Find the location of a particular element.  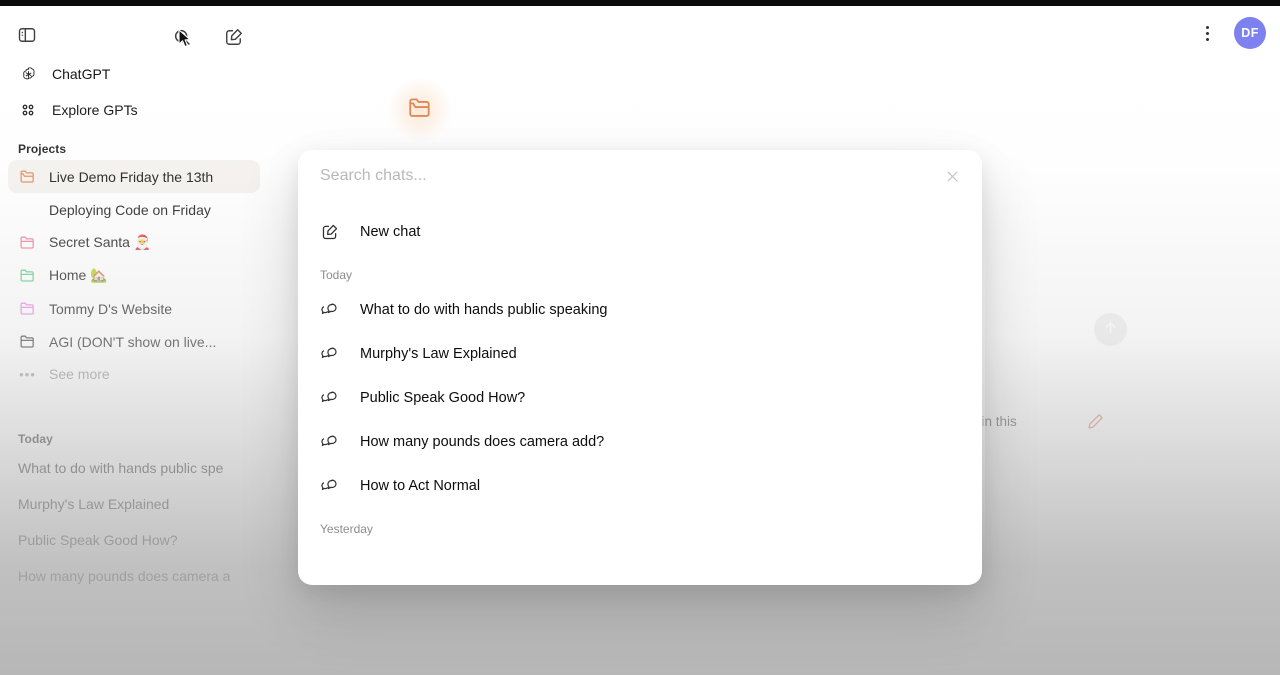

more-options-button is located at coordinates (1207, 33).